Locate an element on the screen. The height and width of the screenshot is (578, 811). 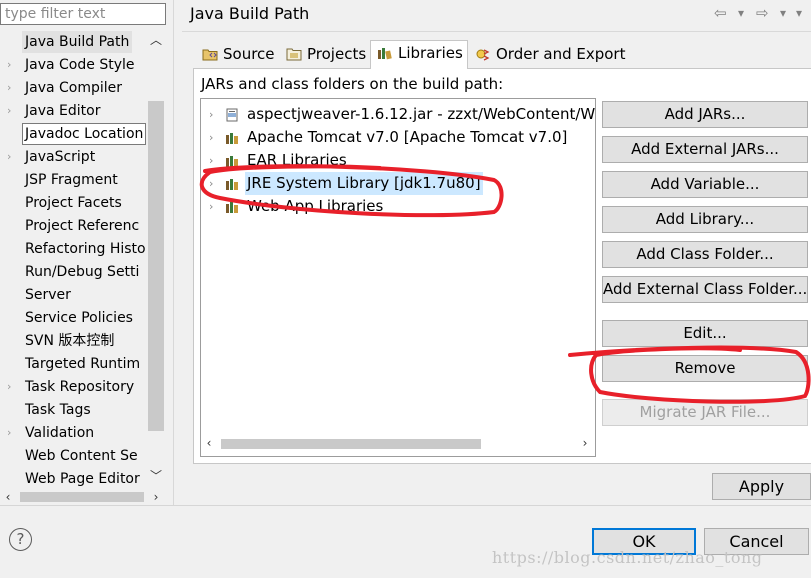
back-icon: ⇦ is located at coordinates (720, 13).